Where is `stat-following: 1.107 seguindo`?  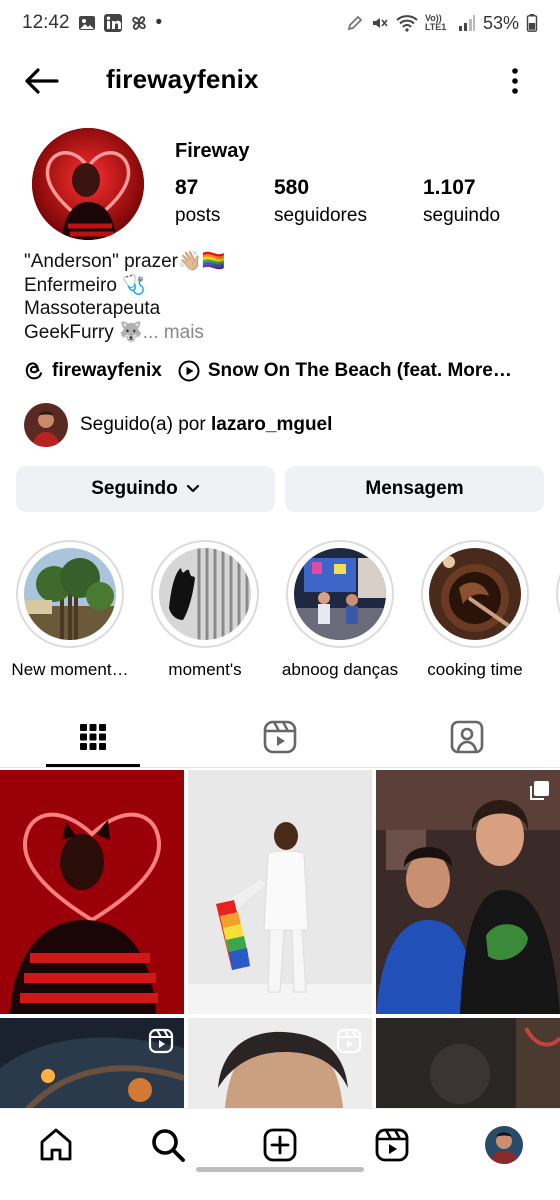
stat-following: 1.107 seguindo is located at coordinates (461, 201).